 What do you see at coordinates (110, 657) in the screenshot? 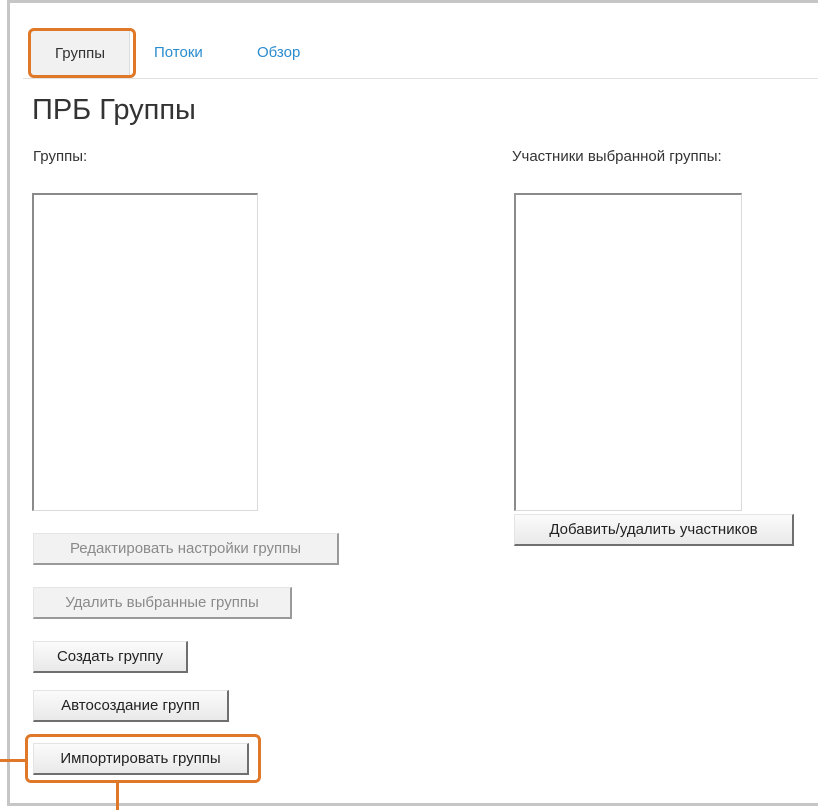
I see `create-group-button: Создать группу` at bounding box center [110, 657].